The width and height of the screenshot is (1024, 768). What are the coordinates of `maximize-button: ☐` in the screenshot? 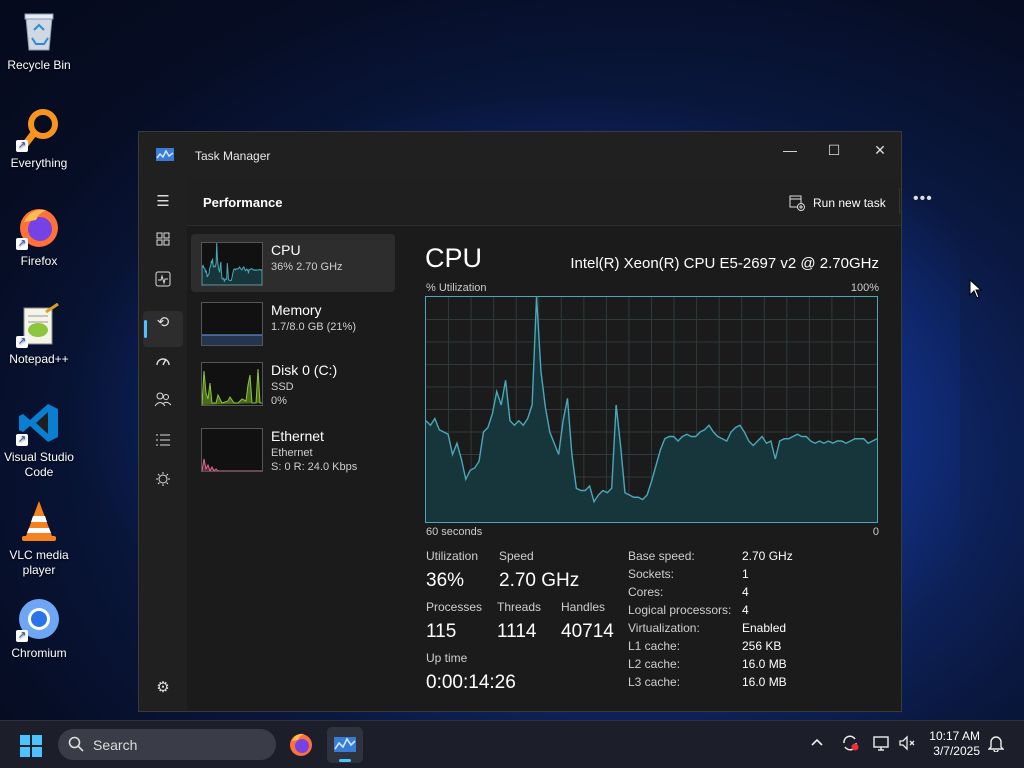 It's located at (834, 150).